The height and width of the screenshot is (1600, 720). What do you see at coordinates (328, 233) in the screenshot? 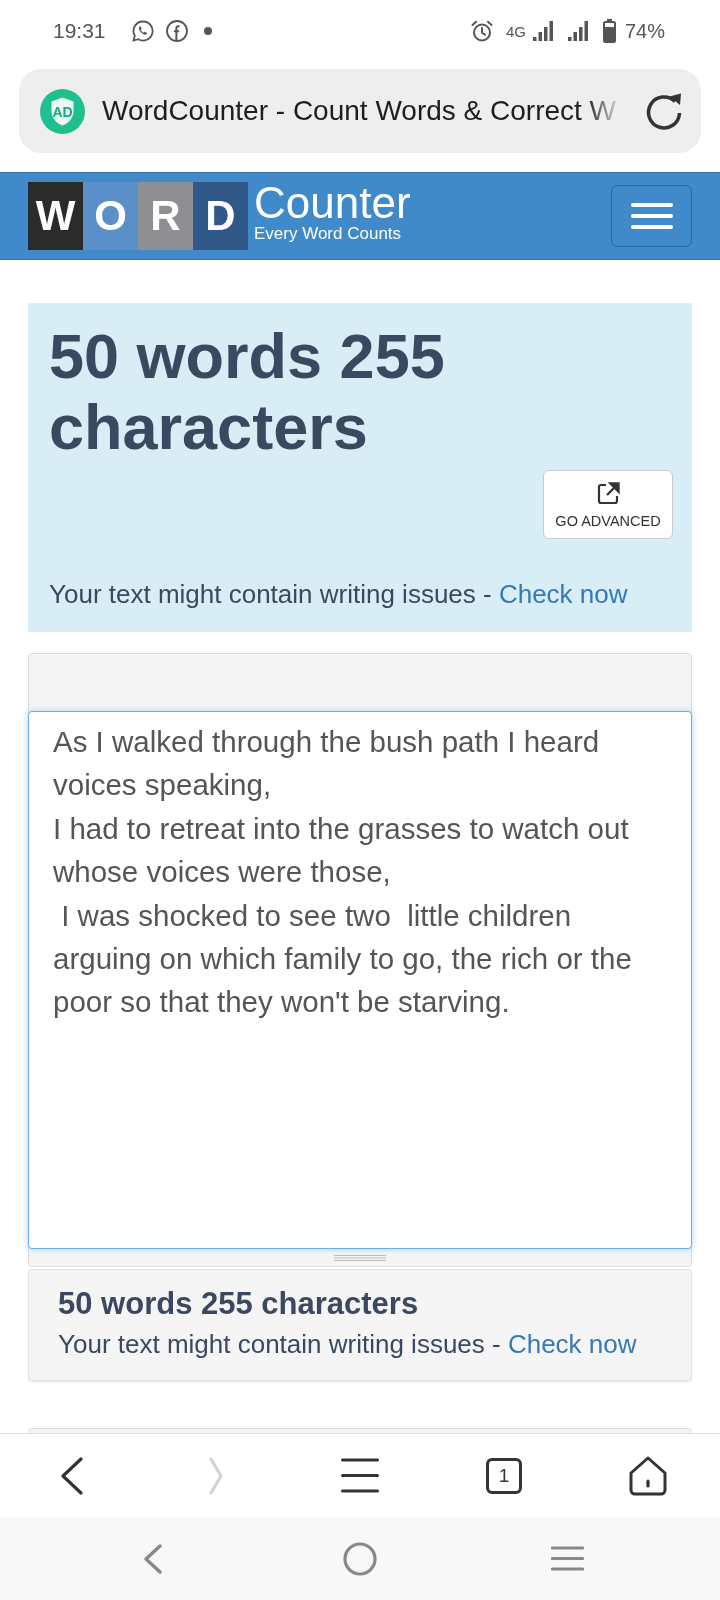
I see `logo-tagline: Every Word Counts` at bounding box center [328, 233].